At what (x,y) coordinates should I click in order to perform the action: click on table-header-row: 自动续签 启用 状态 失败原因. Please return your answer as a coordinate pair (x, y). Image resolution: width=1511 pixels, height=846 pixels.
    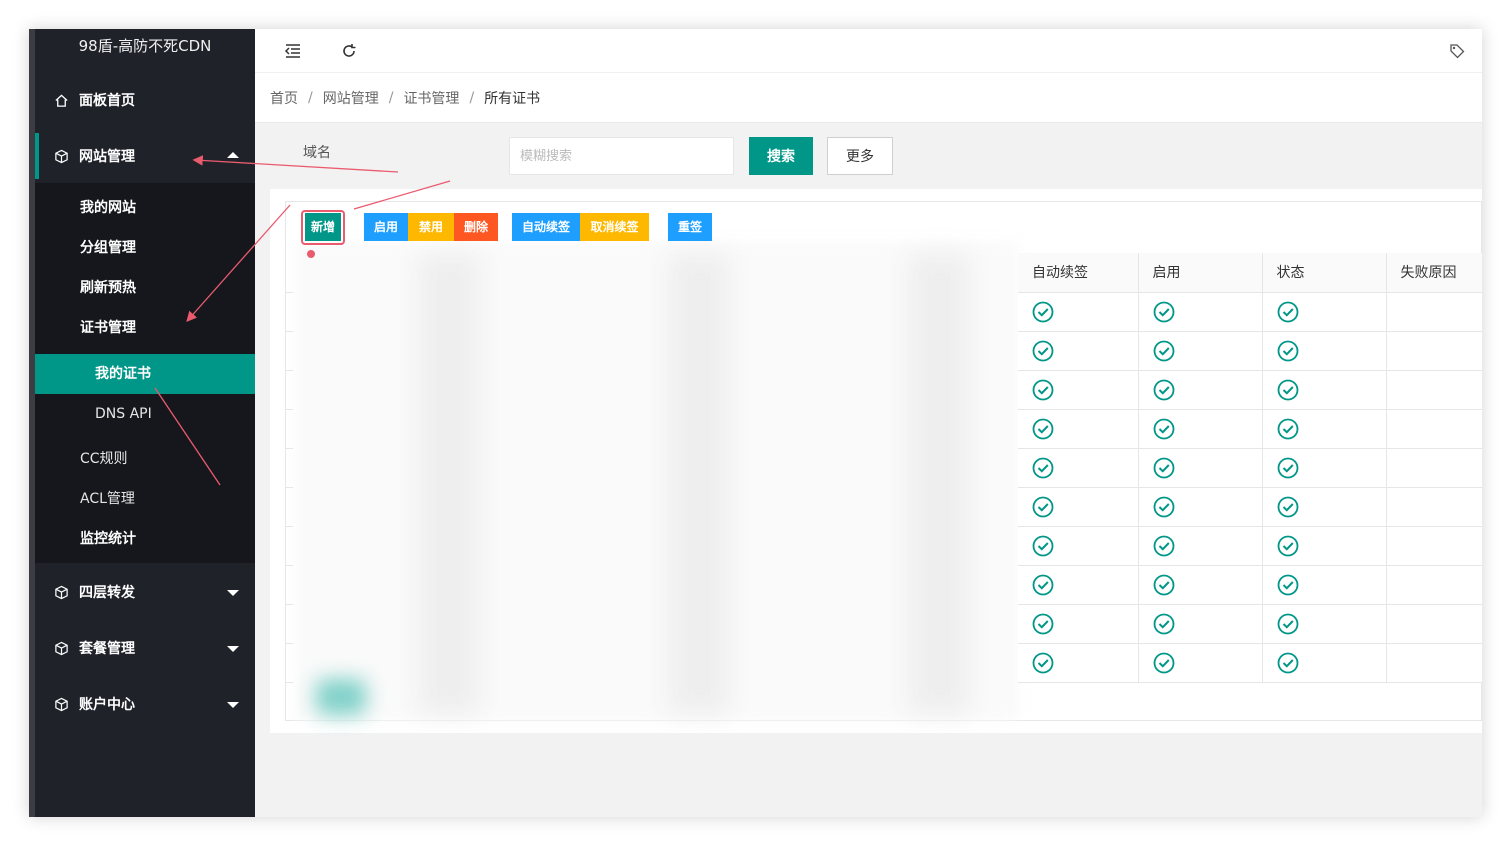
    Looking at the image, I should click on (1250, 273).